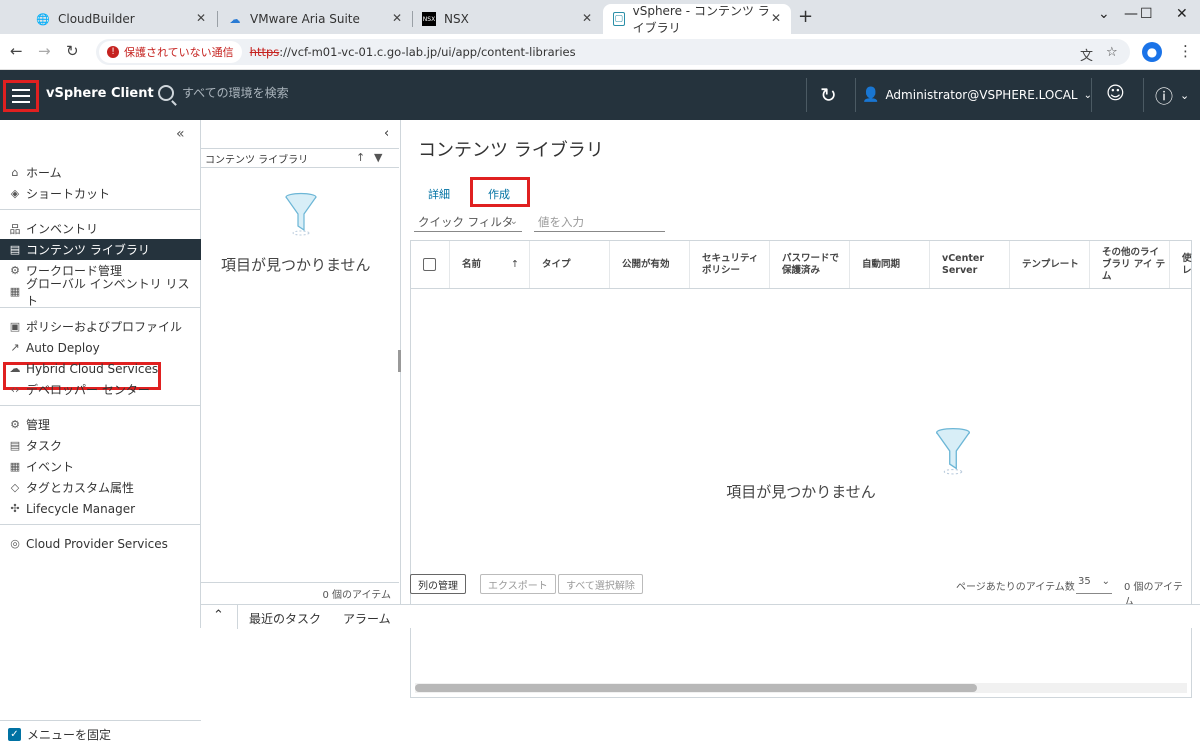 This screenshot has width=1200, height=748. I want to click on column-header: セキュリティ ポリシー, so click(729, 264).